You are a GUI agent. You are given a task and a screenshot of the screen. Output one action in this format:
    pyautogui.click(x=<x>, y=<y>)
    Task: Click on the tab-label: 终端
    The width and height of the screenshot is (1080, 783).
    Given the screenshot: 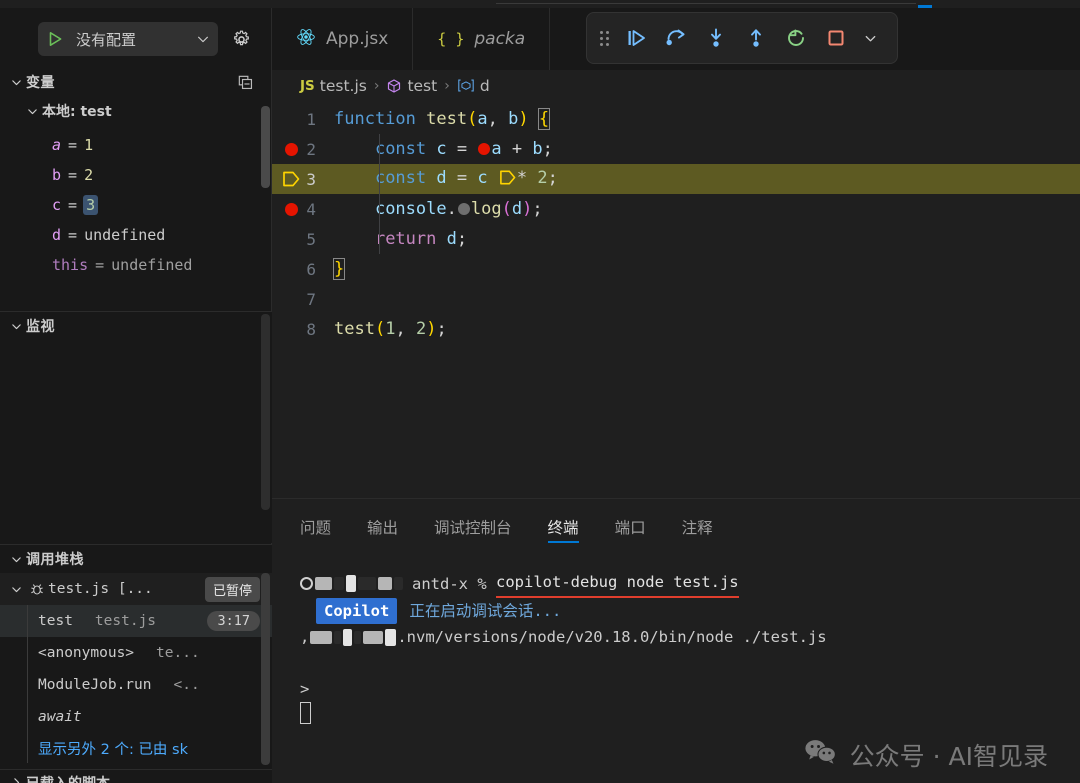 What is the action you would take?
    pyautogui.click(x=563, y=528)
    